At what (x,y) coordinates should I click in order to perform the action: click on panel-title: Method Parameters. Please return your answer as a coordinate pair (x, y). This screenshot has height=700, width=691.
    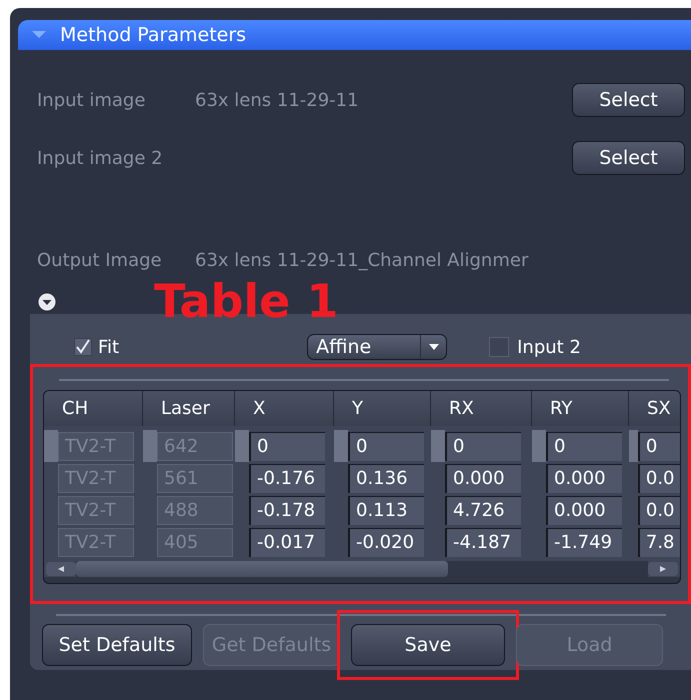
    Looking at the image, I should click on (153, 35).